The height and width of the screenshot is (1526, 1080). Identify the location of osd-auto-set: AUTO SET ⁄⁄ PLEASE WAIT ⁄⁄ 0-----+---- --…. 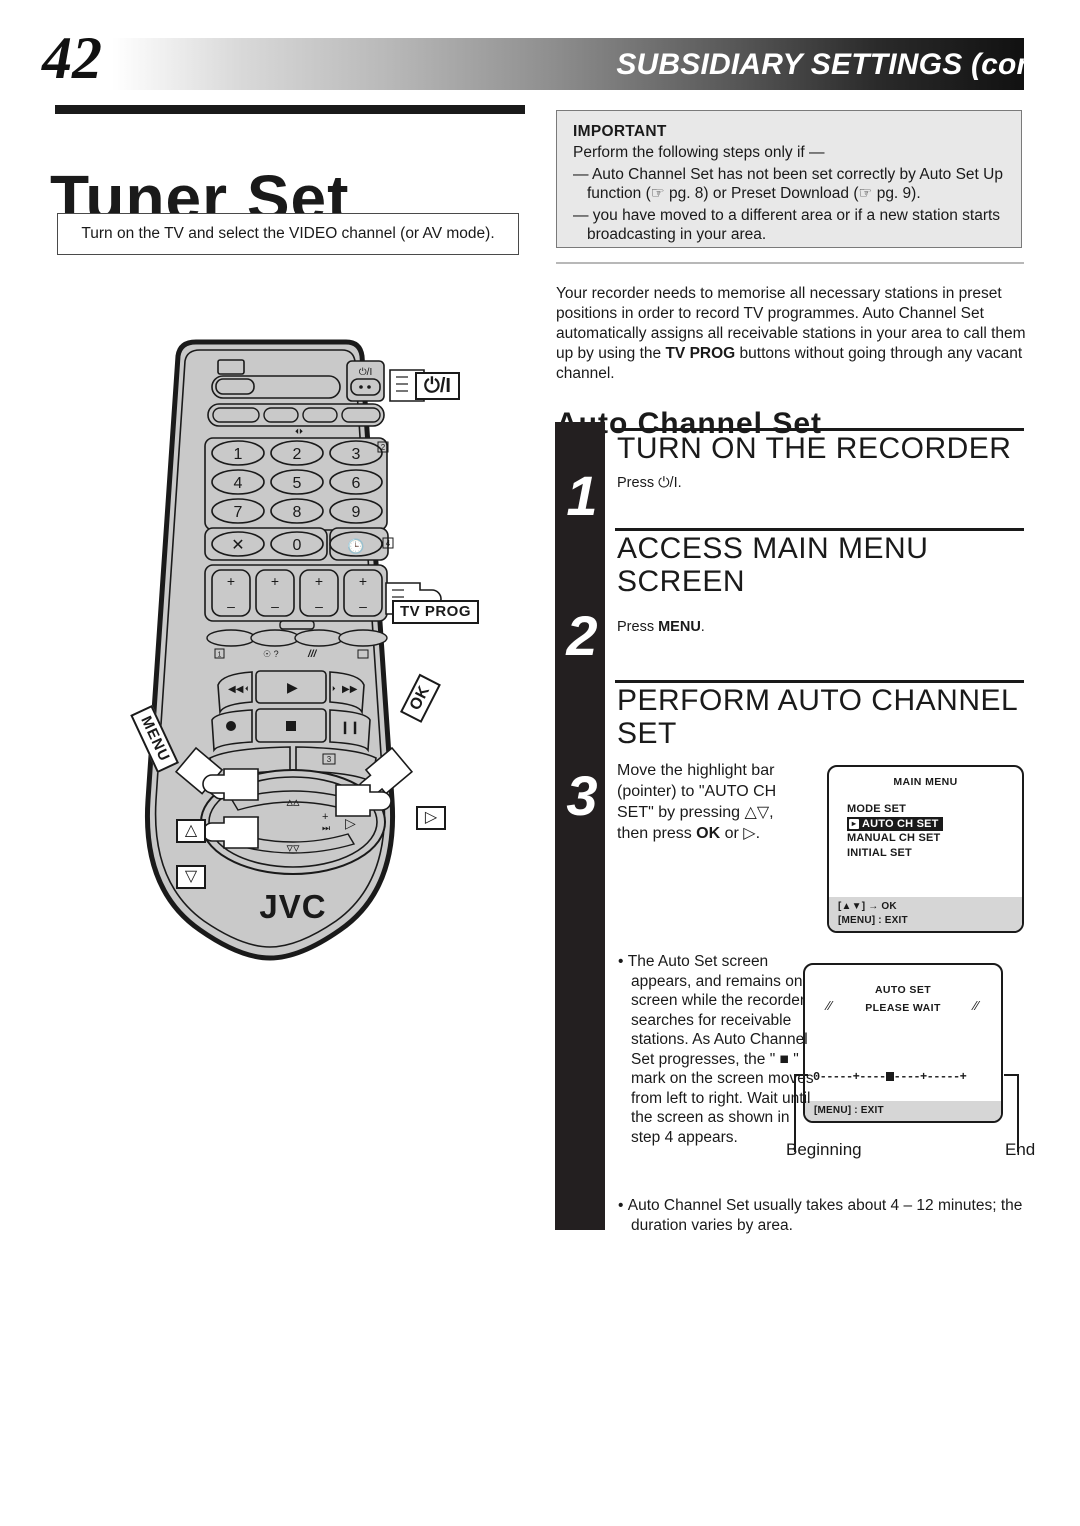
(903, 1043).